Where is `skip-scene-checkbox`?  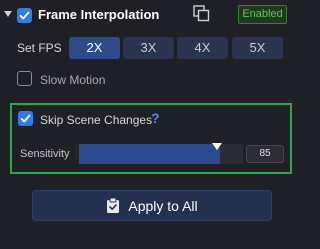
skip-scene-checkbox is located at coordinates (25, 118).